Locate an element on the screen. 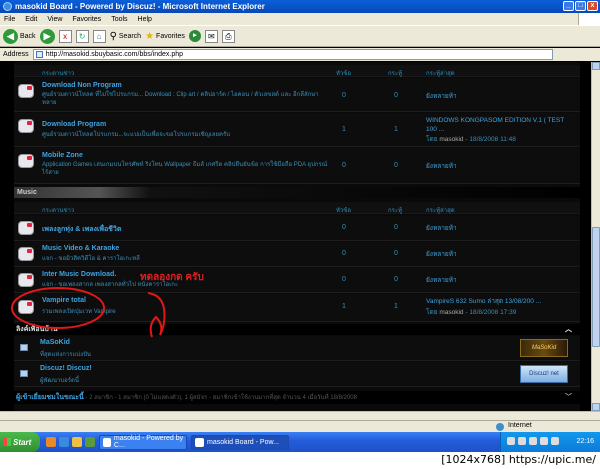  maximize-button: □ is located at coordinates (580, 6).